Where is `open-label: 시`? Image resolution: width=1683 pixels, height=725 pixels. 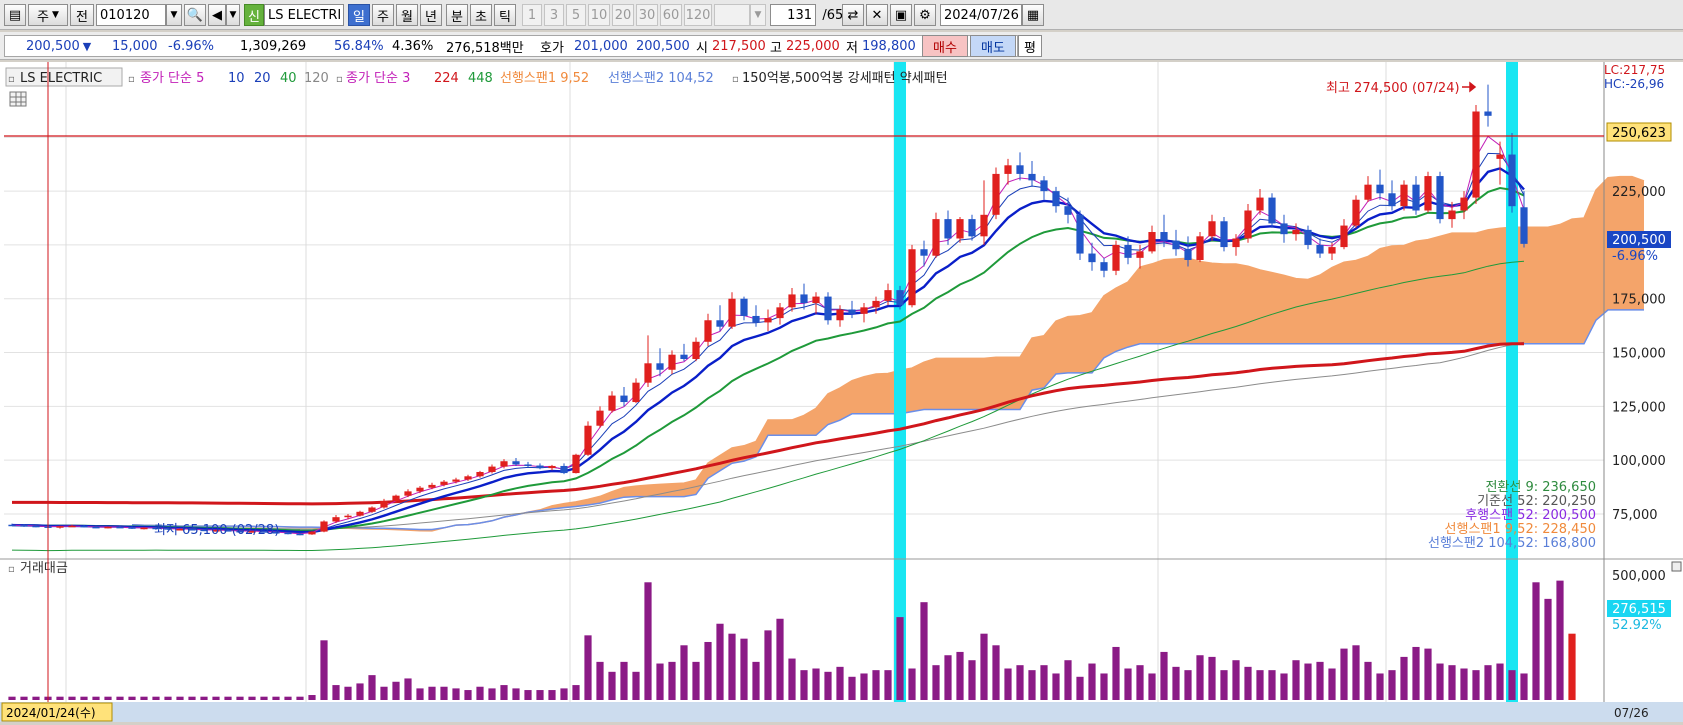 open-label: 시 is located at coordinates (702, 46).